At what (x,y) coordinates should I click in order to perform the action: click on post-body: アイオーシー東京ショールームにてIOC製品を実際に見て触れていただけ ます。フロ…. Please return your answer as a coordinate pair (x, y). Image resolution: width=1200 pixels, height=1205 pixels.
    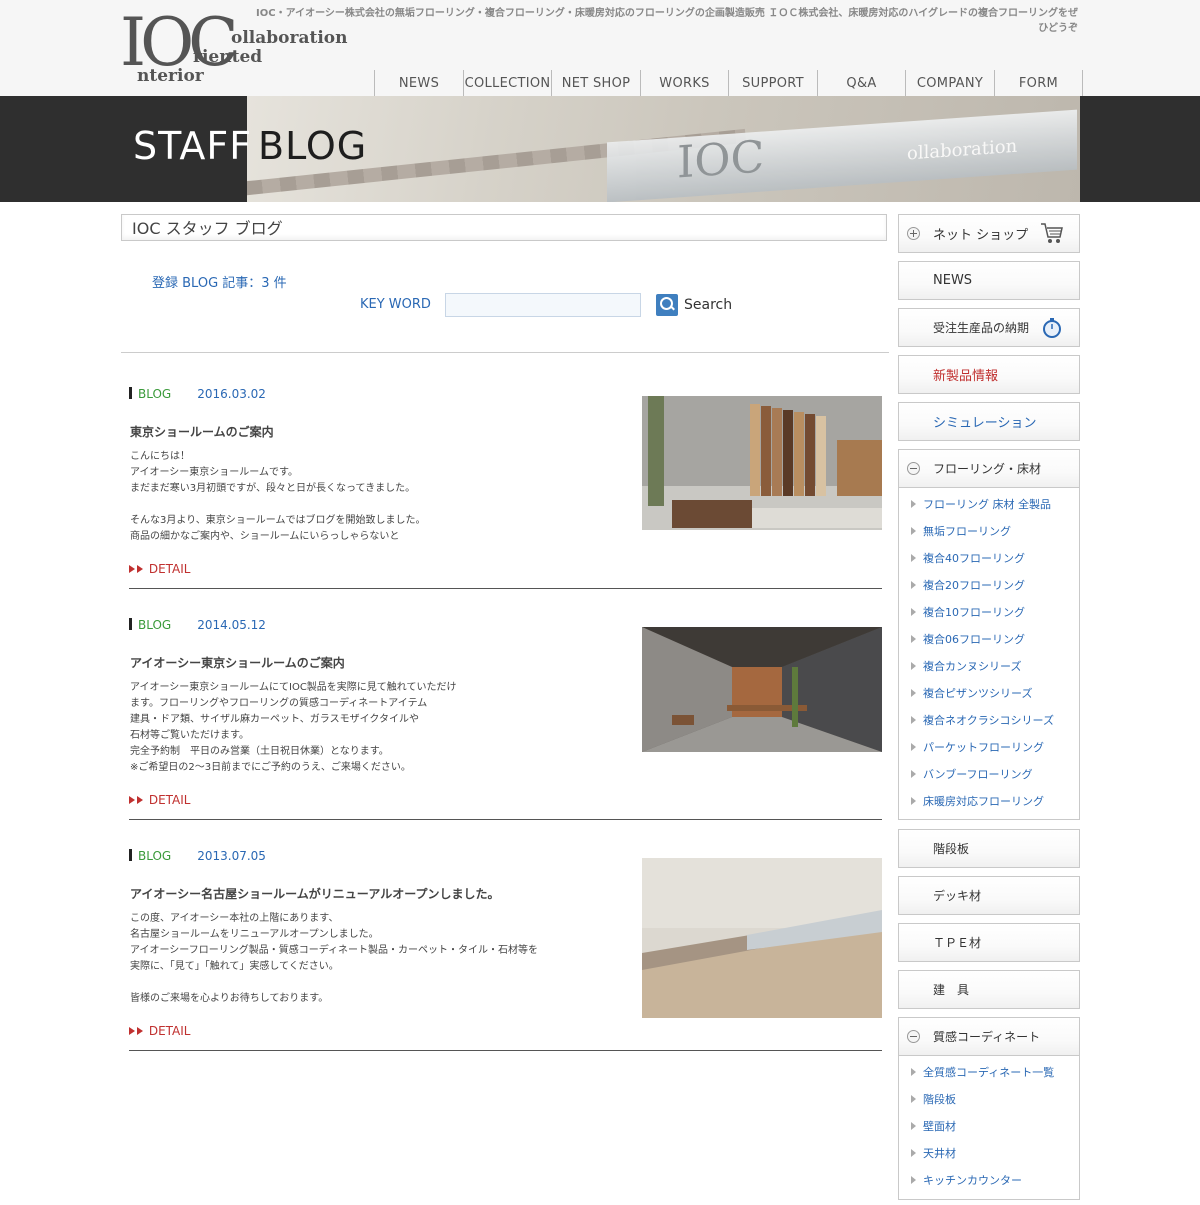
    Looking at the image, I should click on (293, 727).